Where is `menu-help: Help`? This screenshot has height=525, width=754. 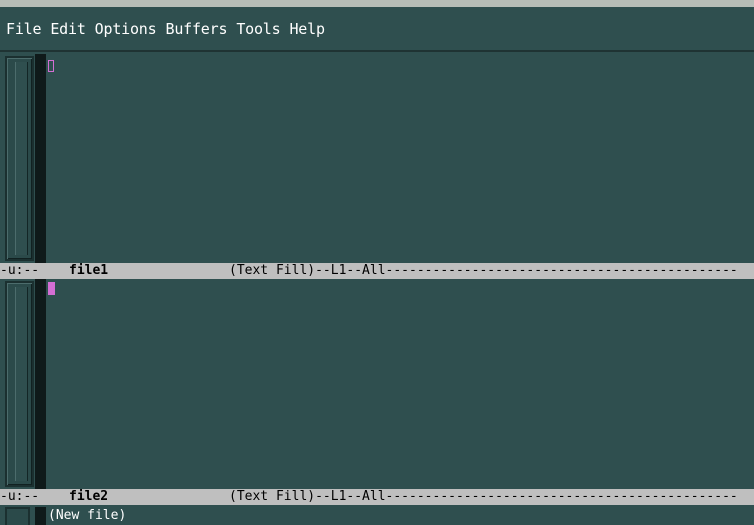
menu-help: Help is located at coordinates (307, 29).